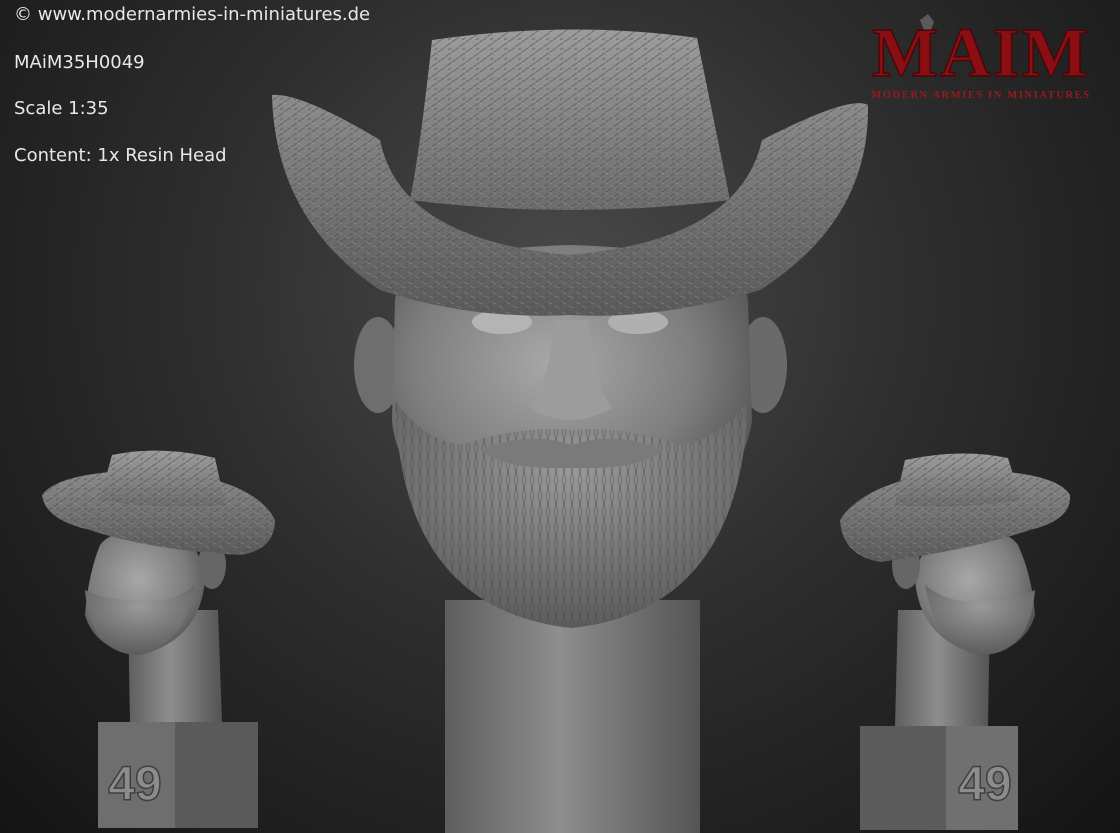  What do you see at coordinates (216, 775) in the screenshot?
I see `left-base-side` at bounding box center [216, 775].